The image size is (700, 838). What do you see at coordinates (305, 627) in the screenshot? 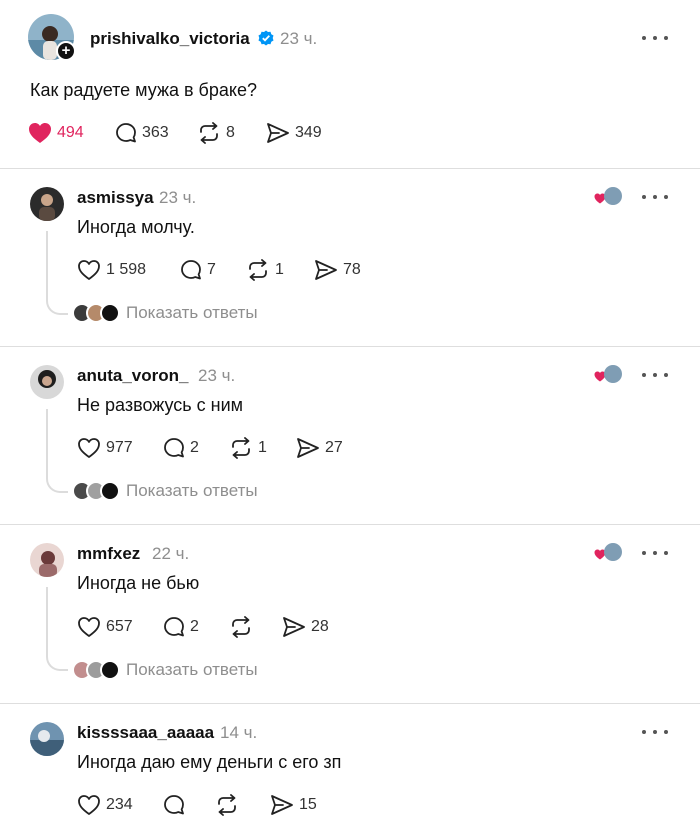
I see `share-button: 28` at bounding box center [305, 627].